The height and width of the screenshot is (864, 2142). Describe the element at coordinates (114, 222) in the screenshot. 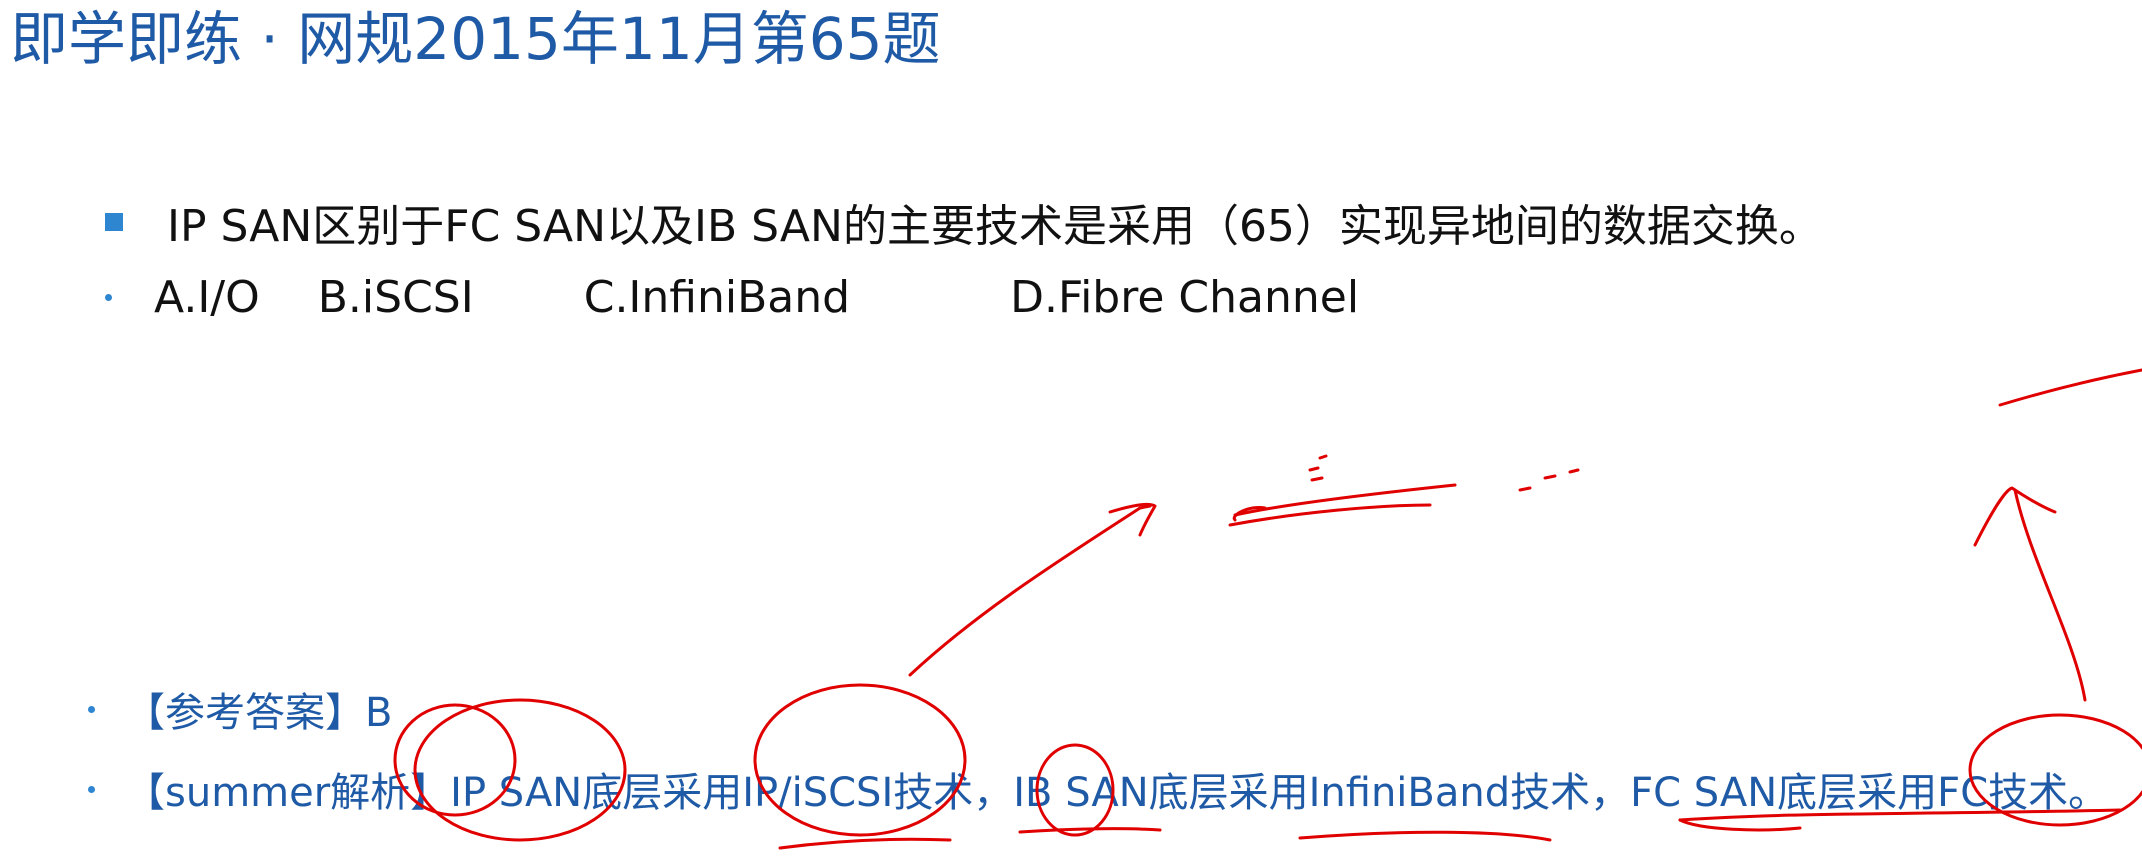

I see `square-bullet-icon` at that location.